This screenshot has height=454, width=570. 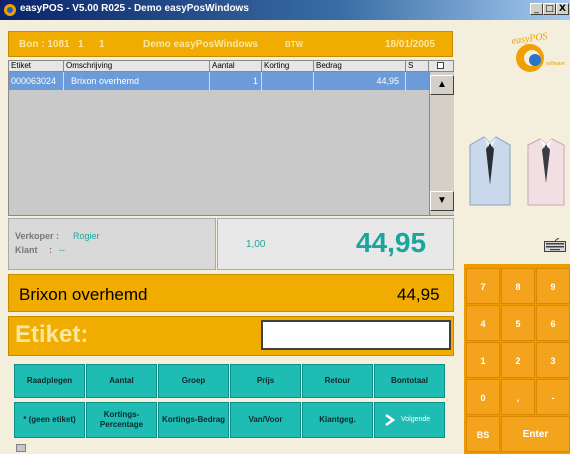 What do you see at coordinates (21, 448) in the screenshot?
I see `status-monitor-icon` at bounding box center [21, 448].